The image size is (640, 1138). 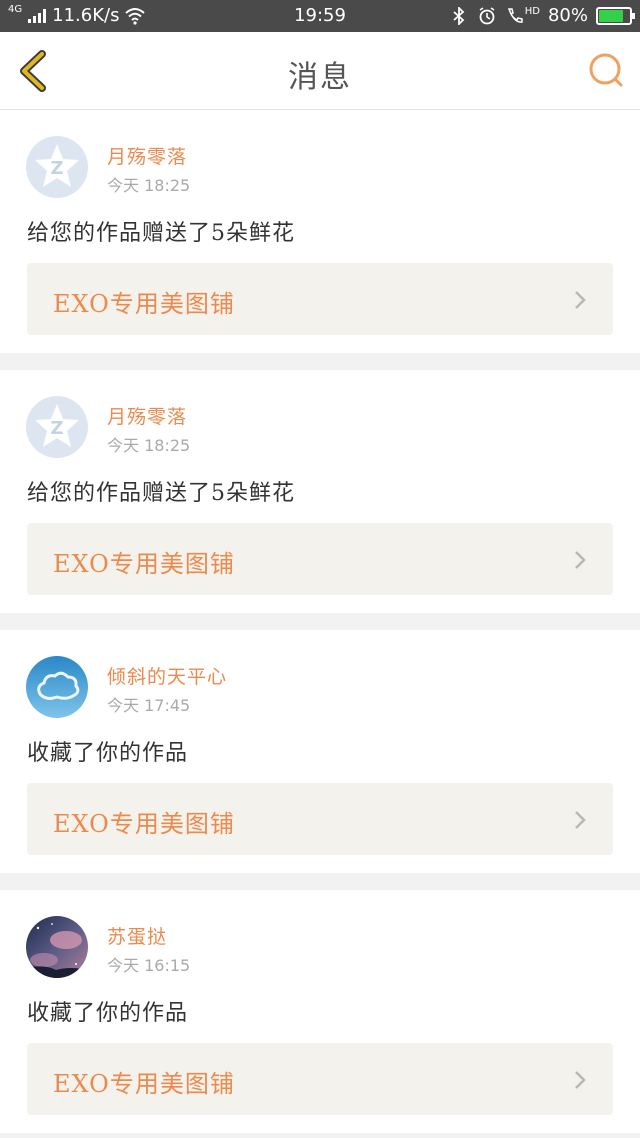 What do you see at coordinates (149, 705) in the screenshot?
I see `timestamp: 今天 17:45` at bounding box center [149, 705].